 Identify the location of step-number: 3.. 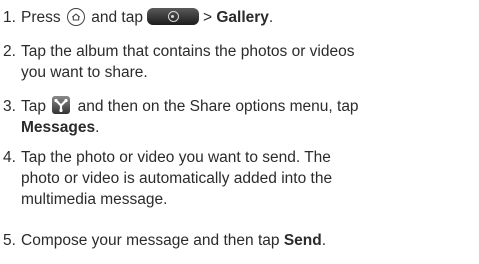
(9, 106).